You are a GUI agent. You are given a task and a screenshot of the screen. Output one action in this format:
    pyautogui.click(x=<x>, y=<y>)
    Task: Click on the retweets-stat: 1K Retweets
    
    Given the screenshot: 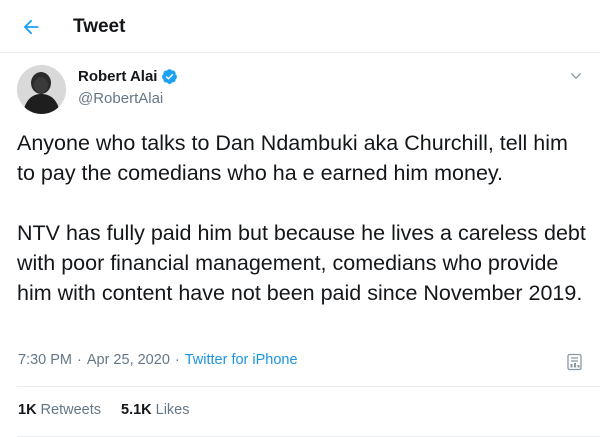 What is the action you would take?
    pyautogui.click(x=59, y=410)
    